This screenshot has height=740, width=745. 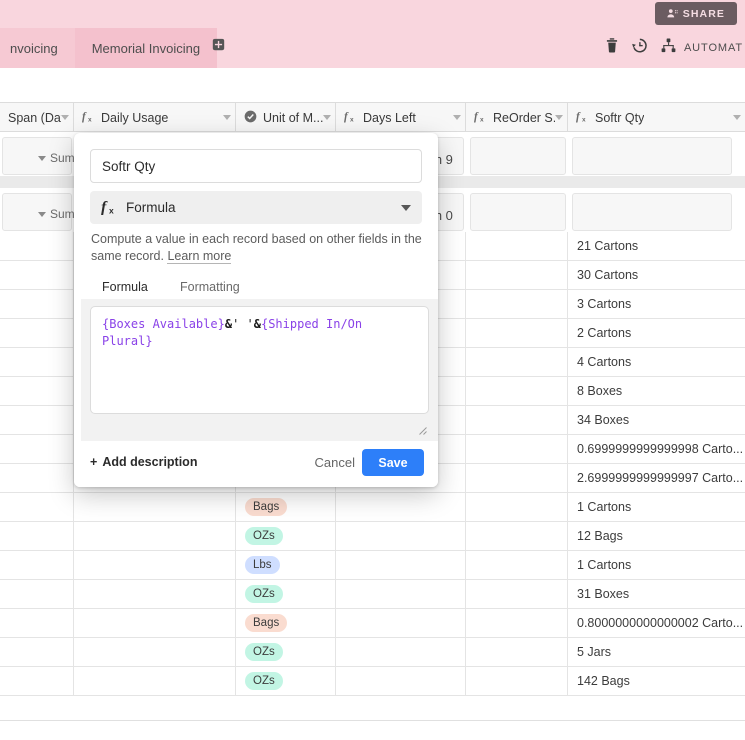 I want to click on tab-formula: Formula, so click(x=125, y=287).